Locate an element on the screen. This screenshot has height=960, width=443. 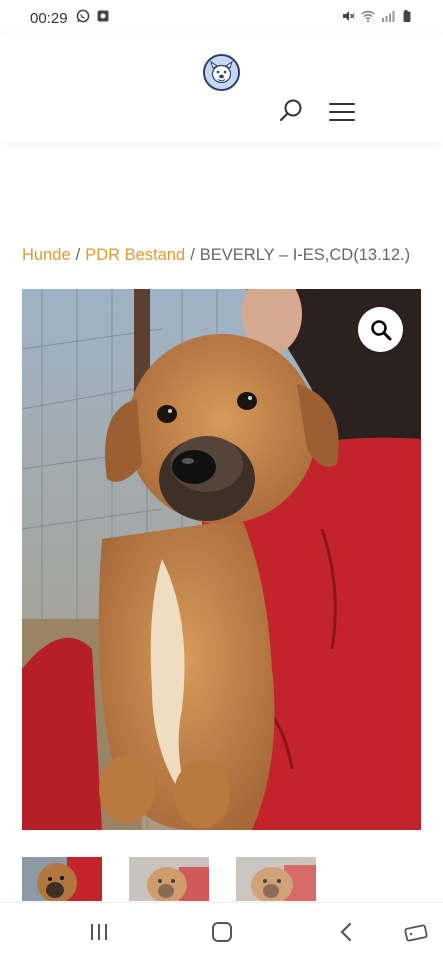
search-icon is located at coordinates (290, 110).